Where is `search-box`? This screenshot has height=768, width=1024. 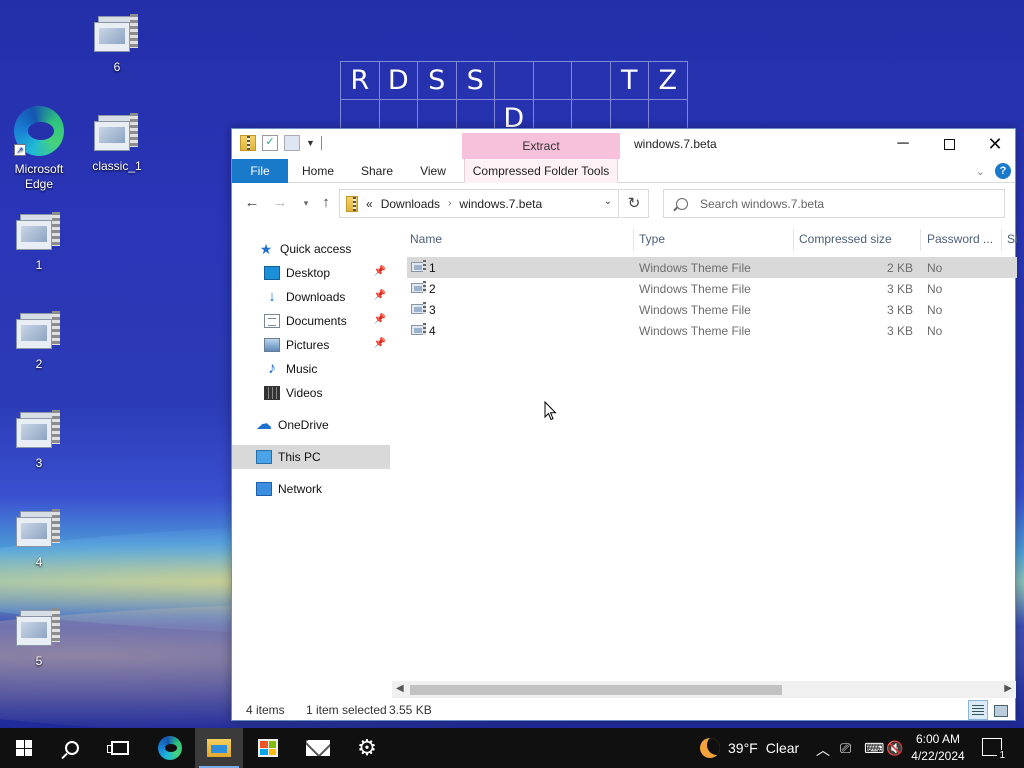 search-box is located at coordinates (834, 203).